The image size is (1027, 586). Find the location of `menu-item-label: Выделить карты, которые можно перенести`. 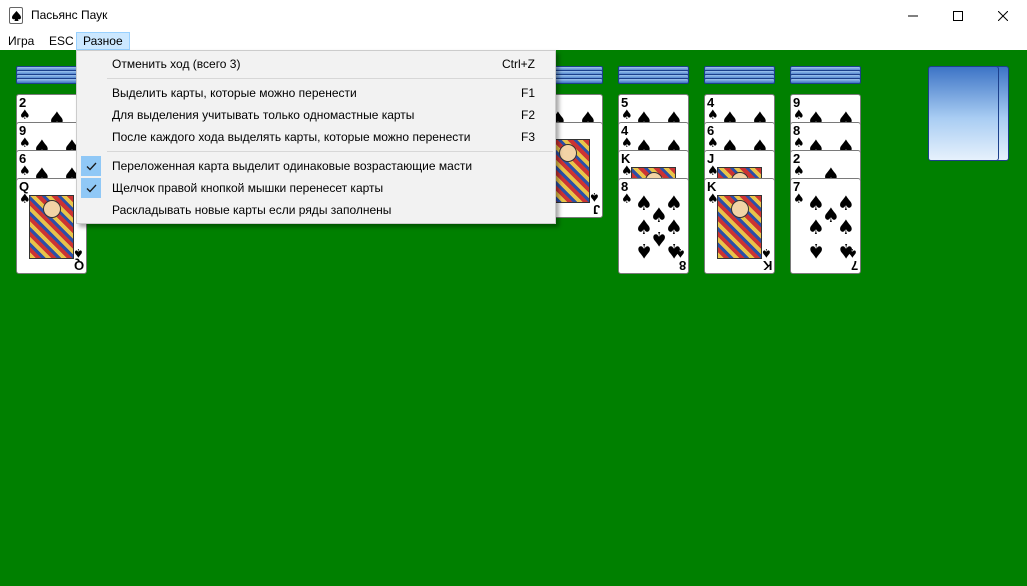

menu-item-label: Выделить карты, которые можно перенести is located at coordinates (234, 93).